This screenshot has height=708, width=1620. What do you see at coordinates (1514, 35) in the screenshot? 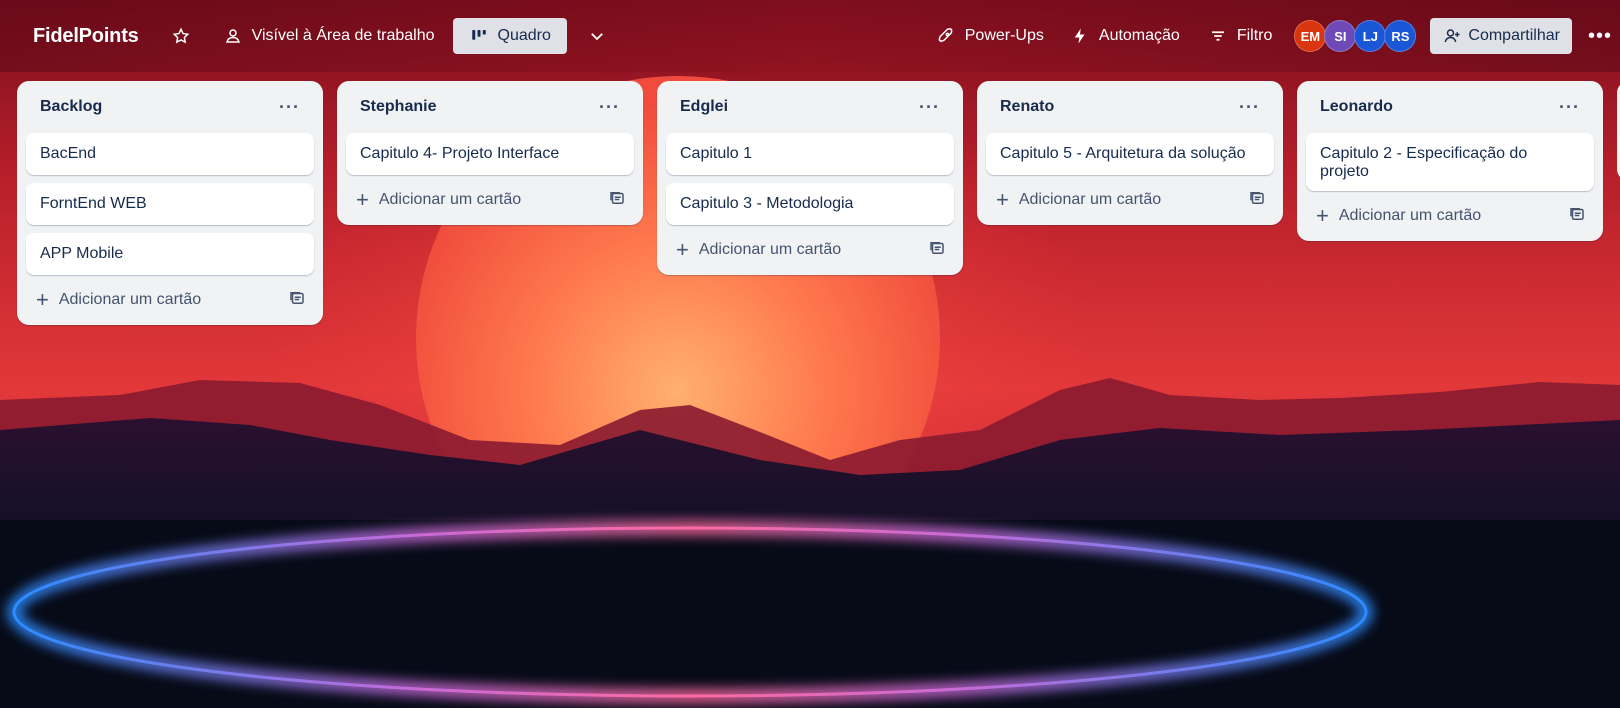
I see `share-label: Compartilhar` at bounding box center [1514, 35].